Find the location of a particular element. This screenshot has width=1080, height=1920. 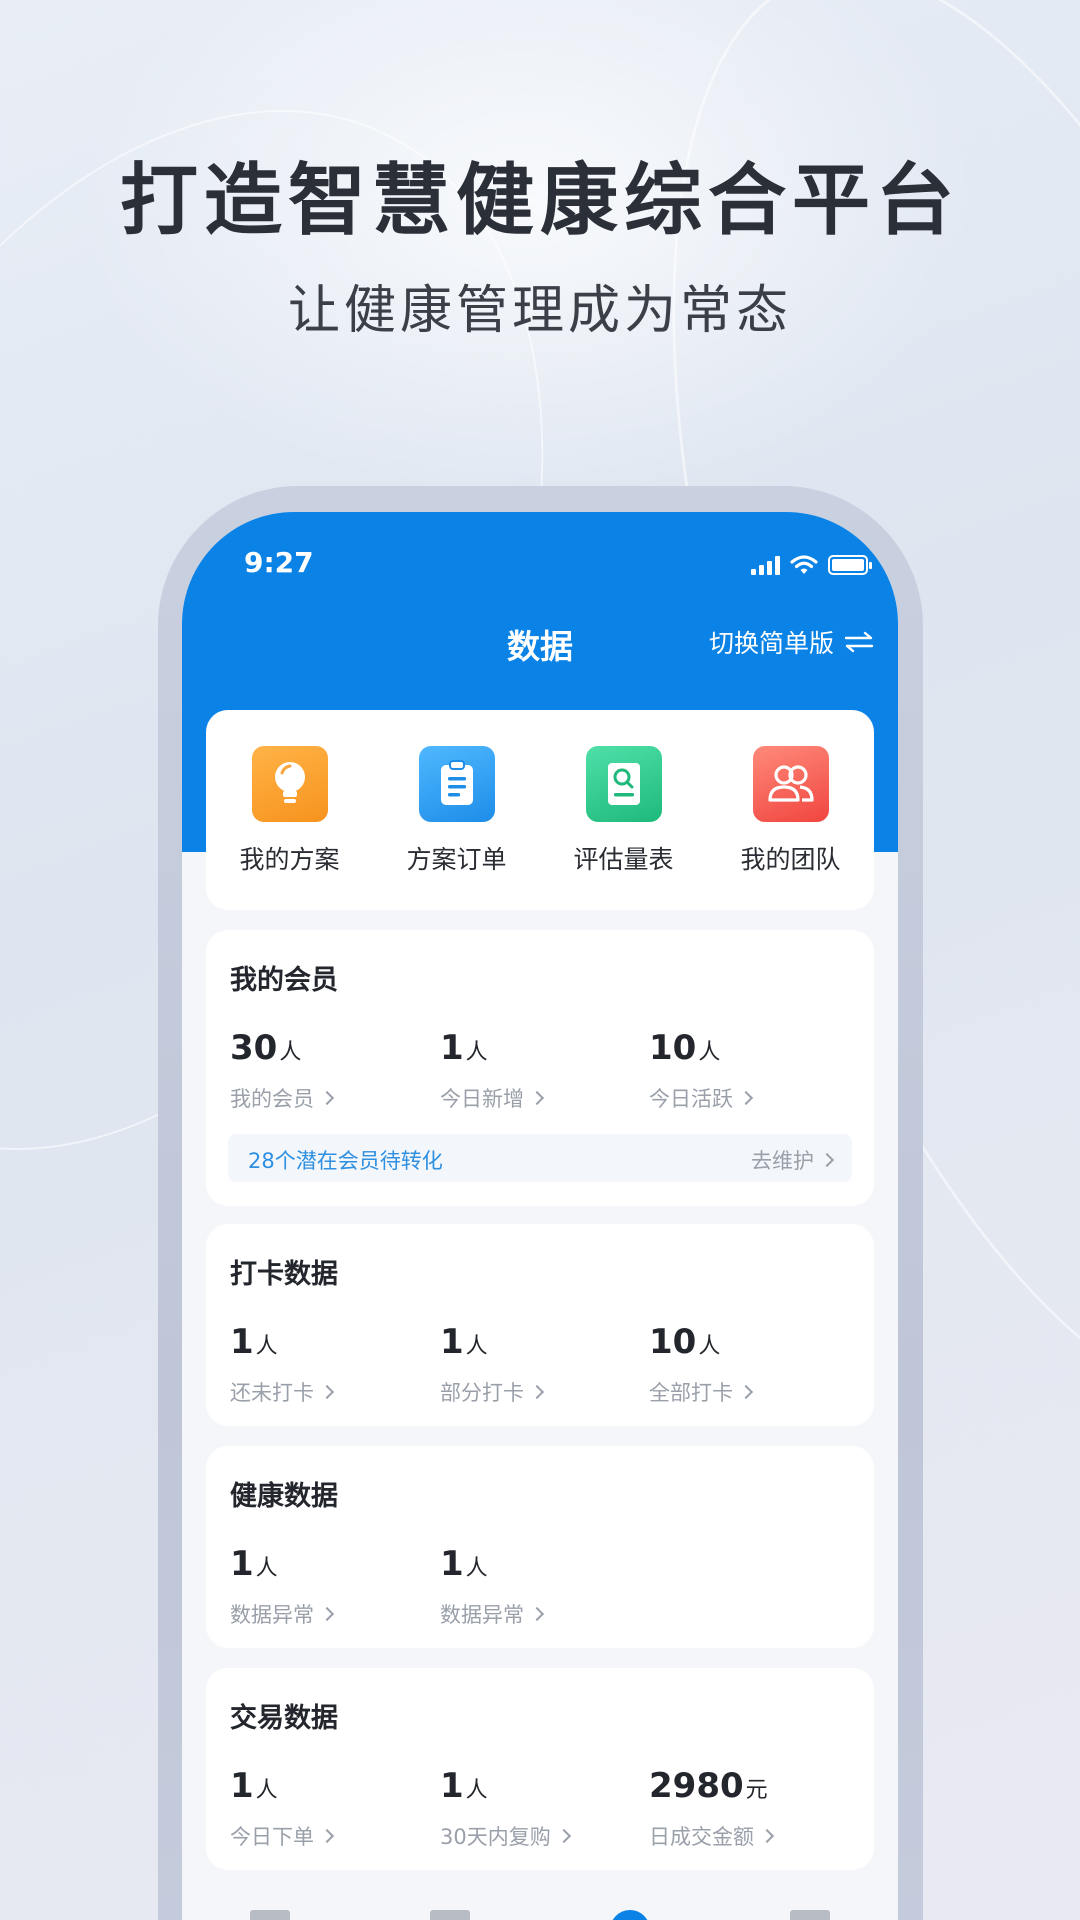

stat-label: 我的会员 is located at coordinates (330, 1098).